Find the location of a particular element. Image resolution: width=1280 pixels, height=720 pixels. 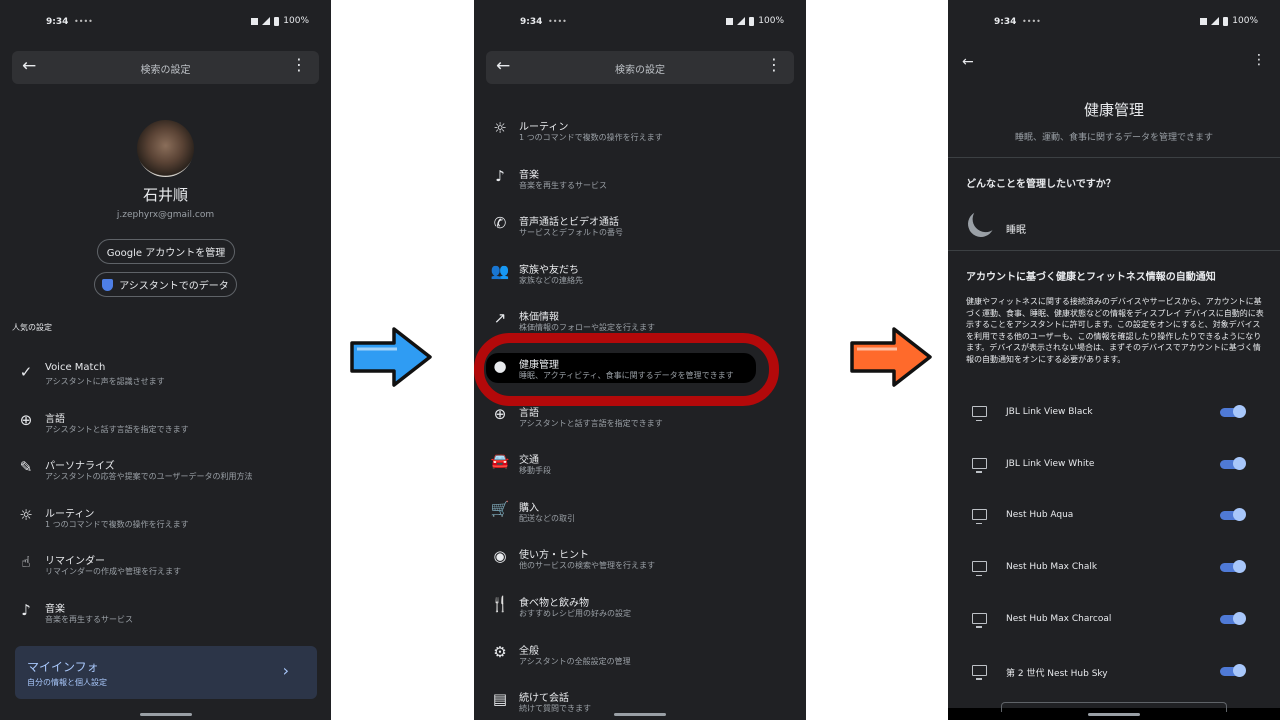

device-row: 第 2 世代 Nest Hub Sky is located at coordinates (1114, 679).